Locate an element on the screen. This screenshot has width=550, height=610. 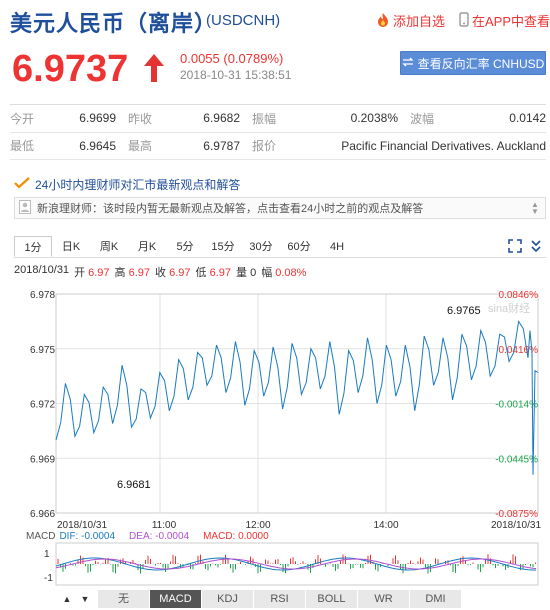
macd-dif: DIF: -0.0004 is located at coordinates (87, 536).